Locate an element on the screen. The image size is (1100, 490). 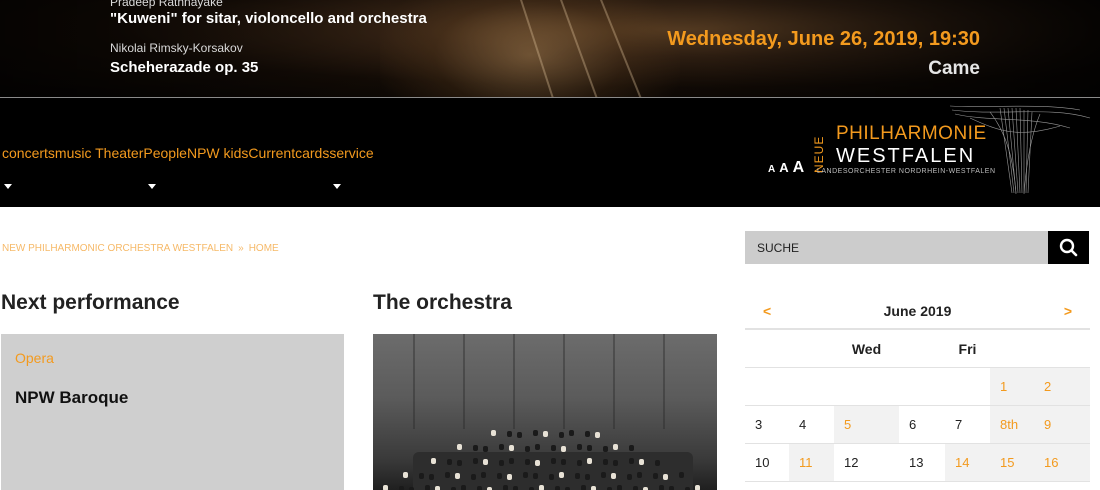
orchestra-photo is located at coordinates (545, 412).